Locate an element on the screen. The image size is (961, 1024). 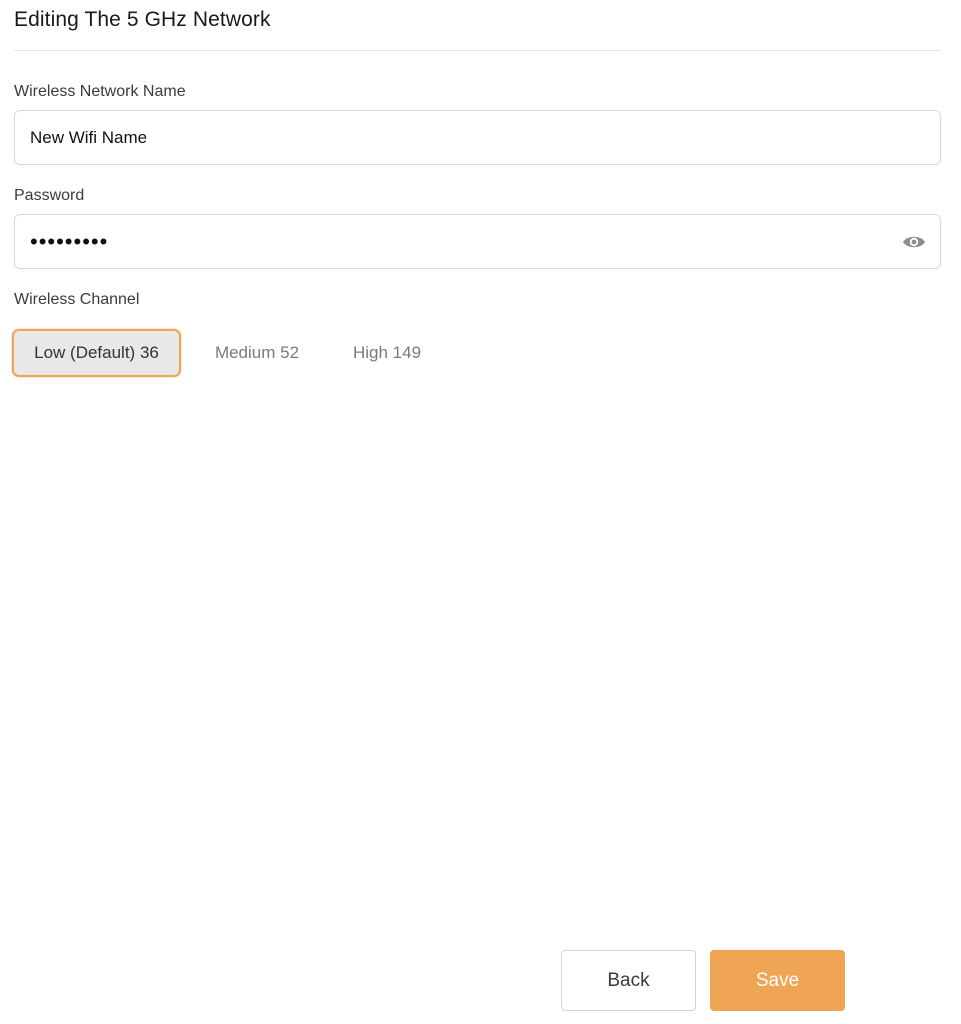
channel-label: Wireless Channel is located at coordinates (77, 299).